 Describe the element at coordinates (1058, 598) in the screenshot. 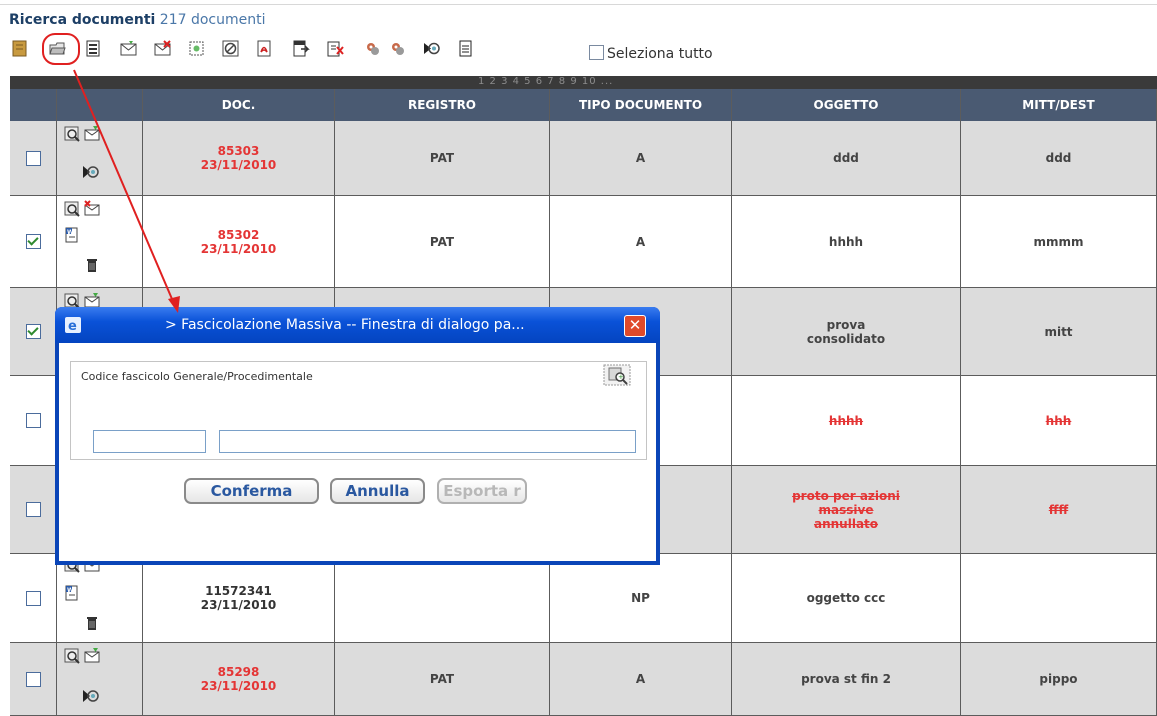

I see `mitt-dest-cell` at that location.